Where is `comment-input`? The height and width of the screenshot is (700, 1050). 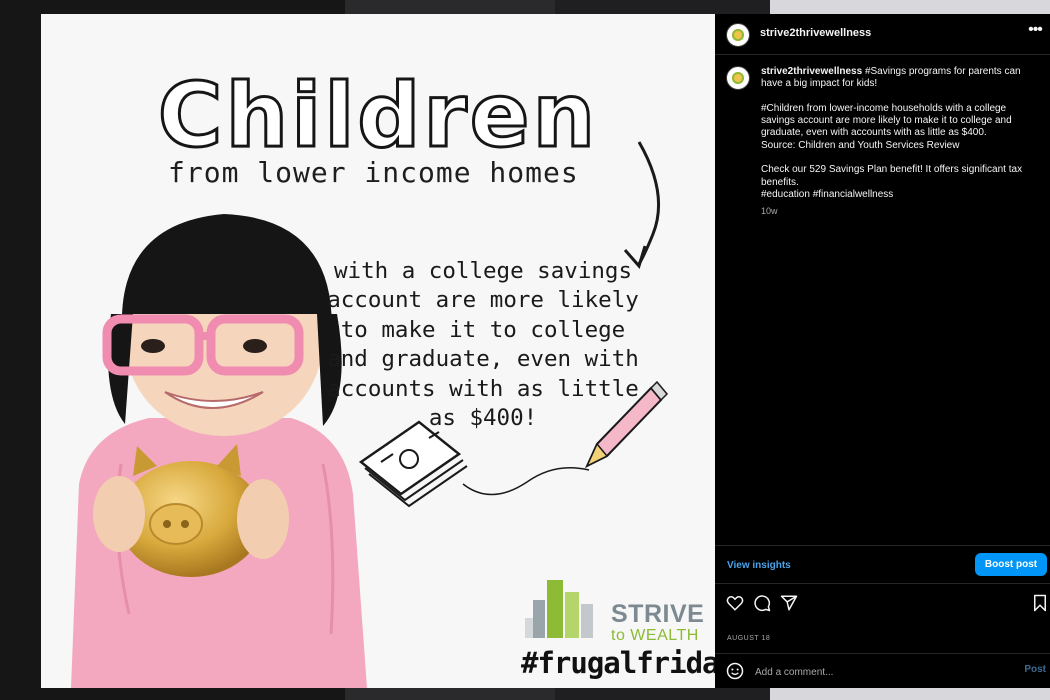 comment-input is located at coordinates (875, 672).